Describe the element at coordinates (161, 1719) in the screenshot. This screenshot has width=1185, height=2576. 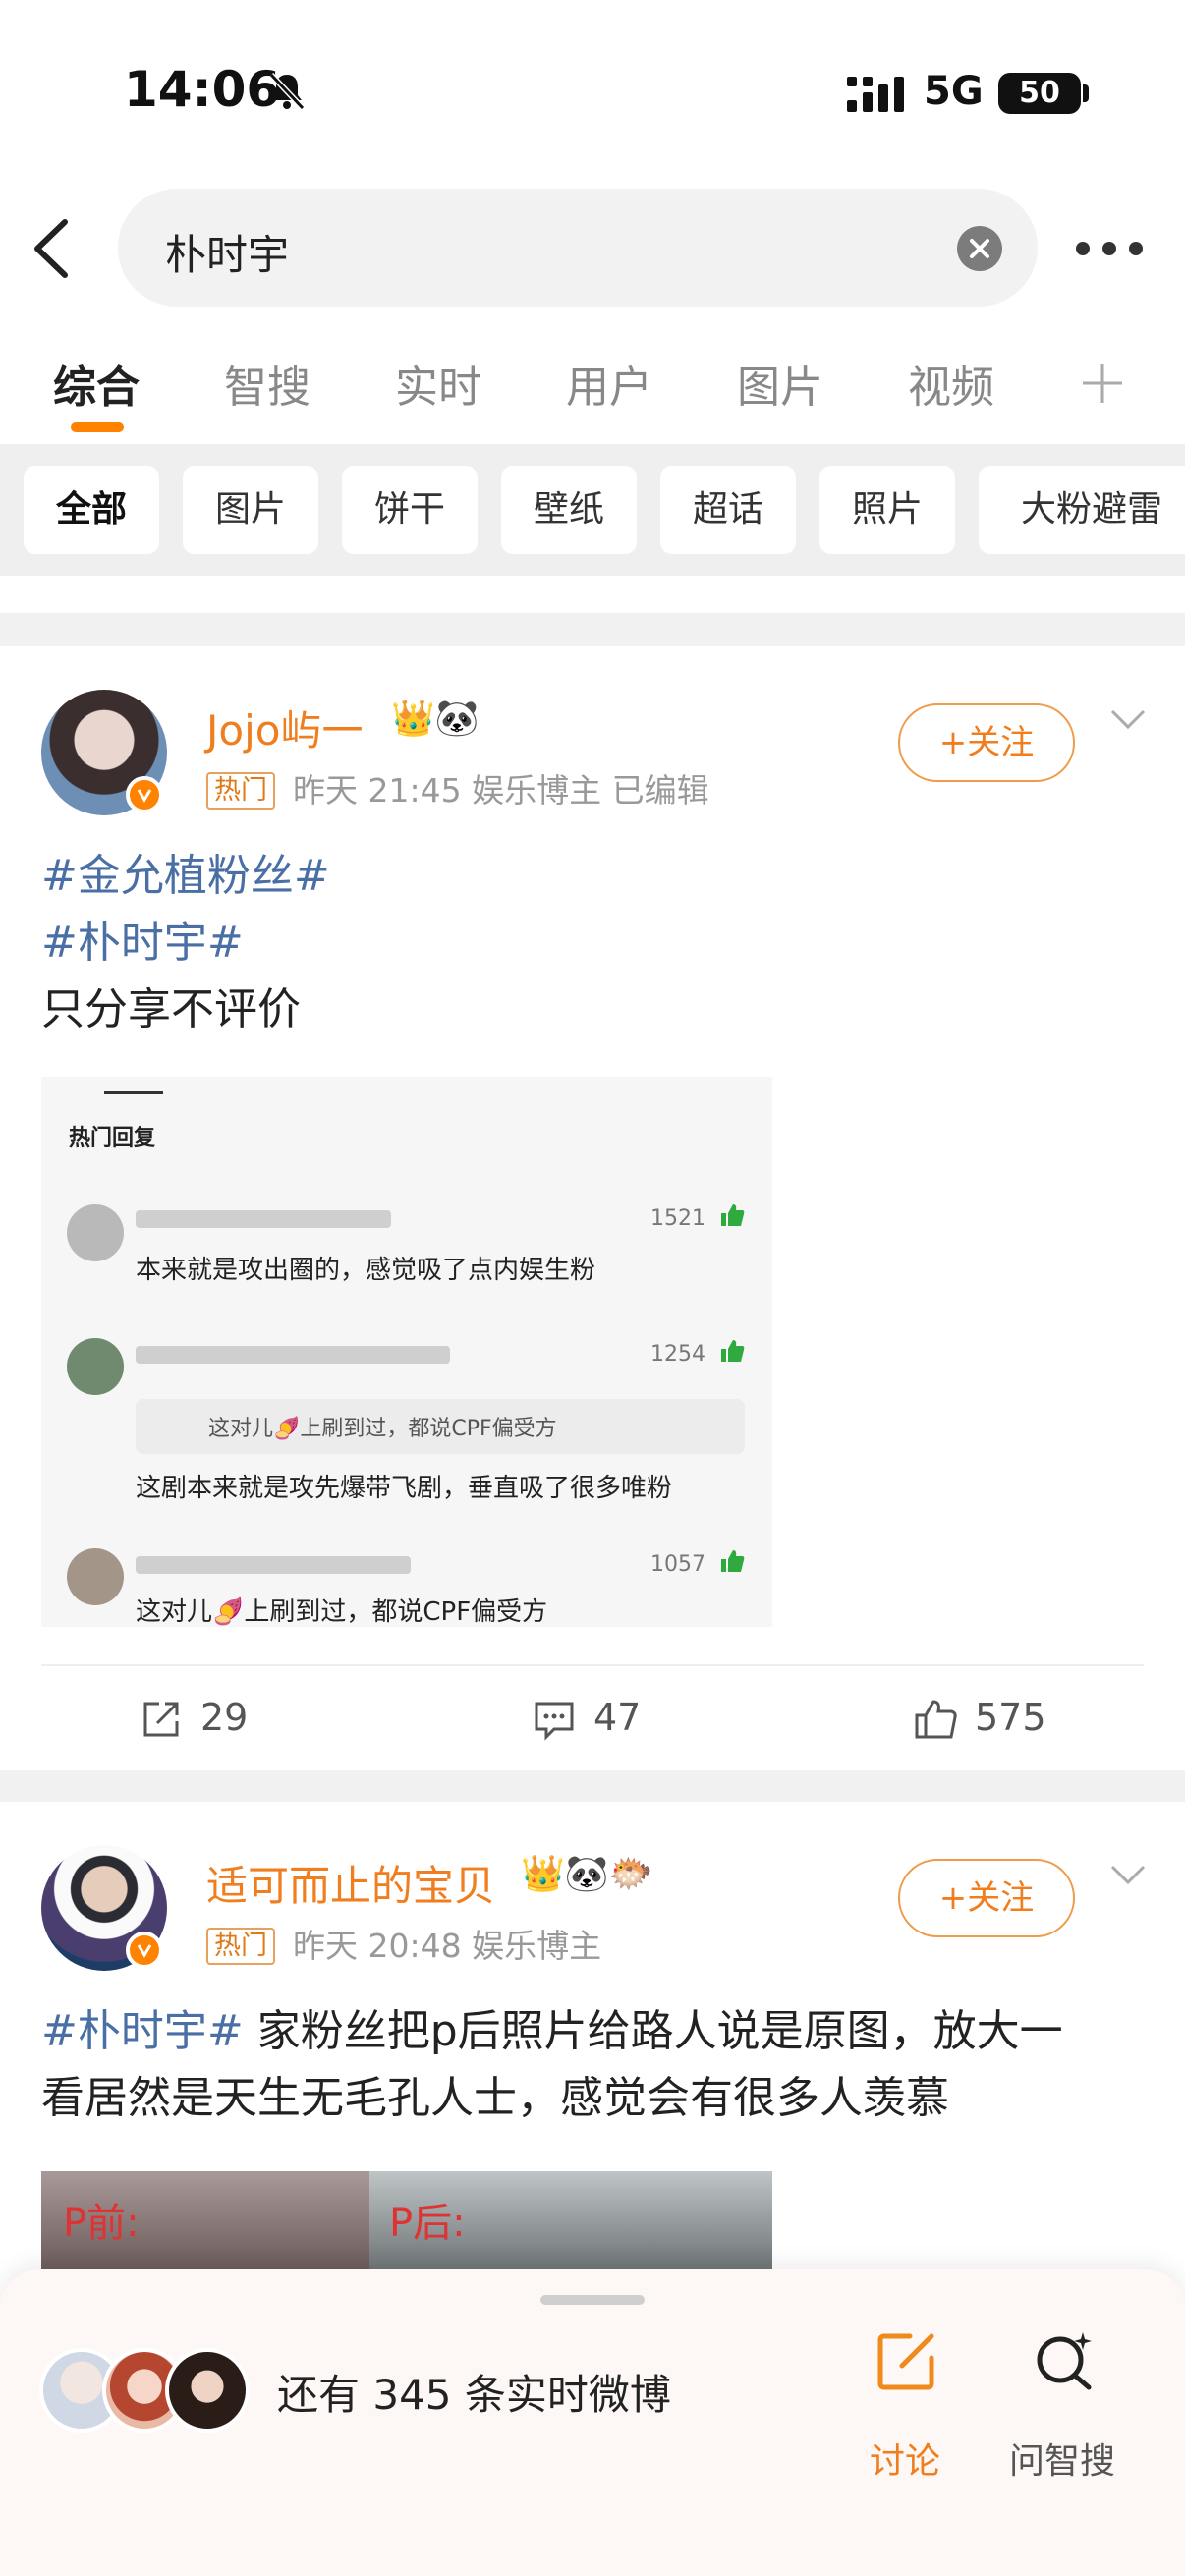
I see `share-icon` at that location.